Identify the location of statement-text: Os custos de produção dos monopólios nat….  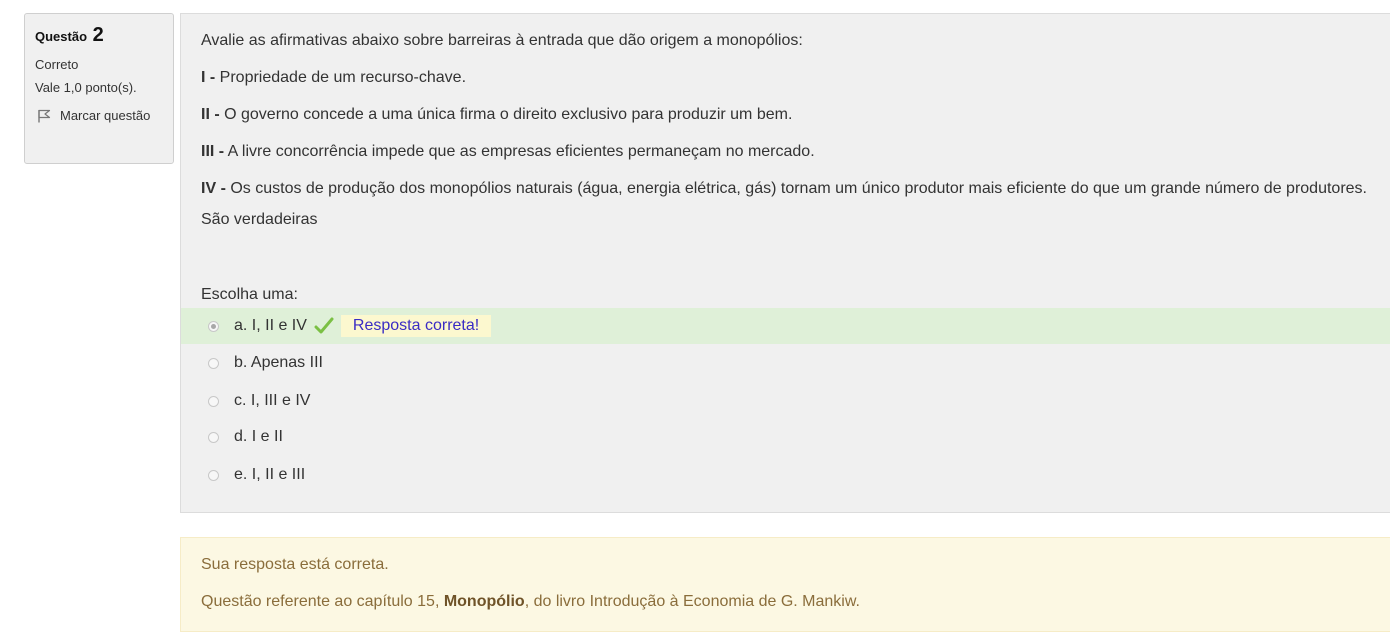
(796, 188).